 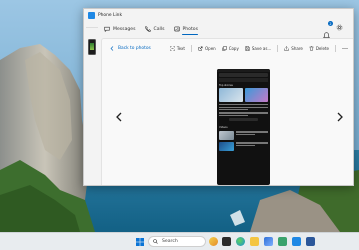 I want to click on back-to-photos-button: Back to photos, so click(x=130, y=48).